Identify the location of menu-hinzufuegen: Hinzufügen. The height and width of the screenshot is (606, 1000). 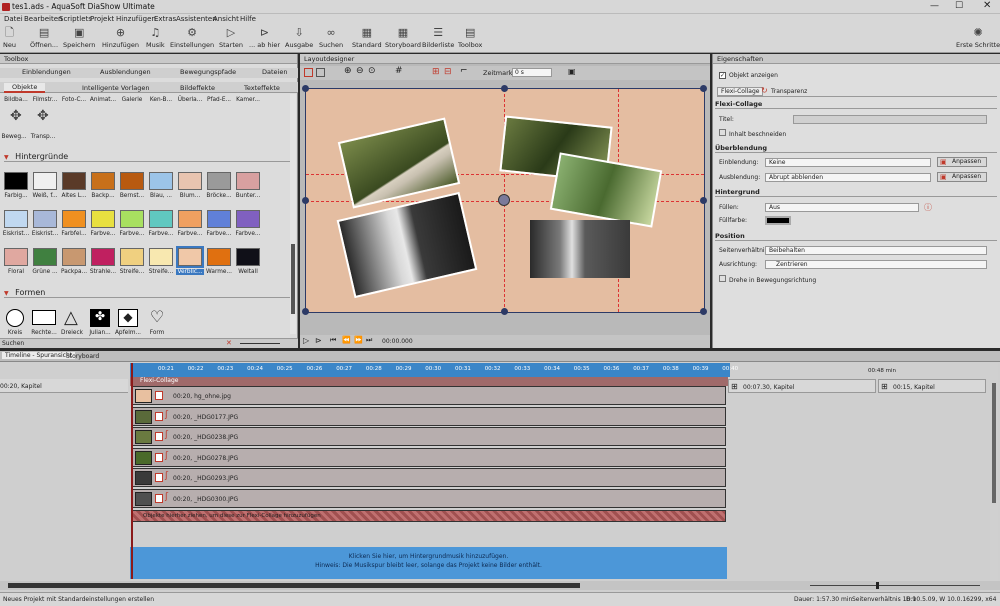
(136, 19).